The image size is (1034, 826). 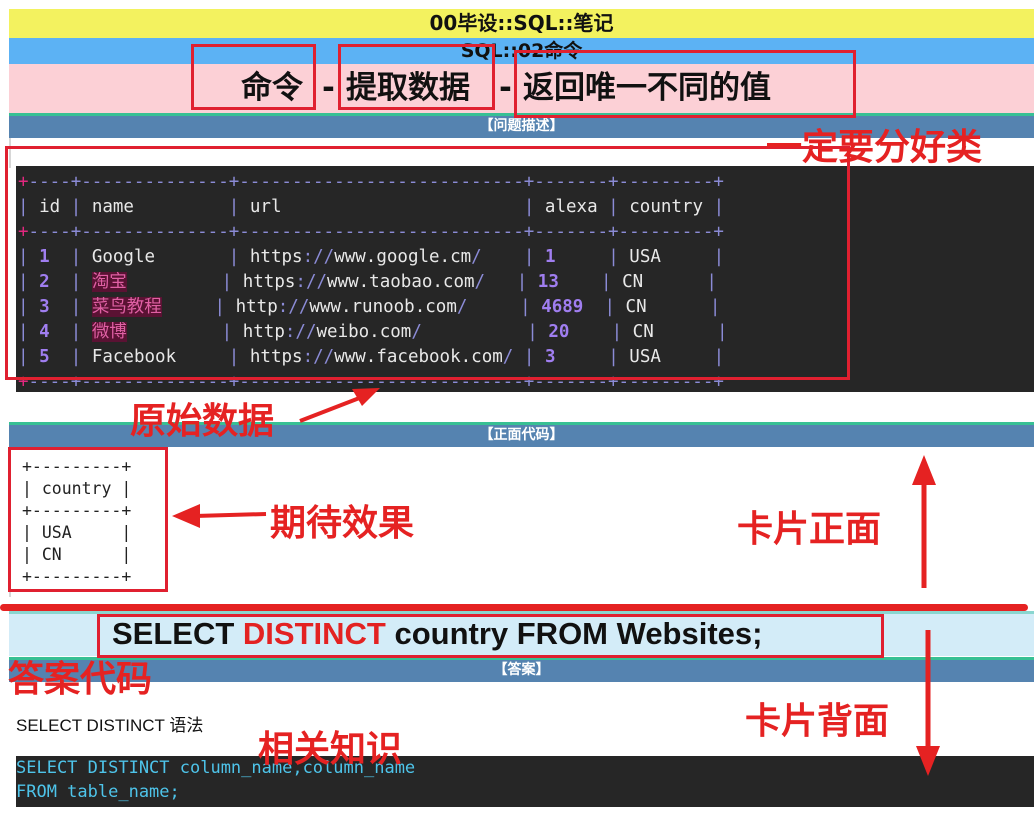 What do you see at coordinates (928, 703) in the screenshot?
I see `arrow-down-icon` at bounding box center [928, 703].